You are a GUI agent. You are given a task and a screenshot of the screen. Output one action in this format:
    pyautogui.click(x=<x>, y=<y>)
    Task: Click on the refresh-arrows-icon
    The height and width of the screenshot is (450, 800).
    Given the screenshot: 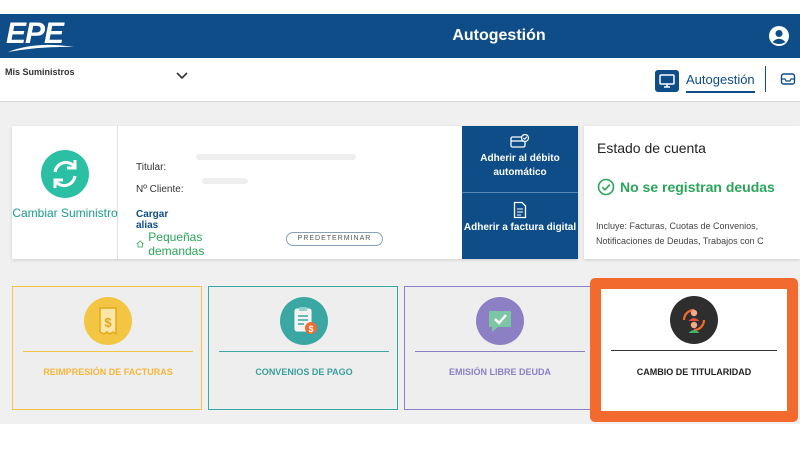 What is the action you would take?
    pyautogui.click(x=65, y=174)
    